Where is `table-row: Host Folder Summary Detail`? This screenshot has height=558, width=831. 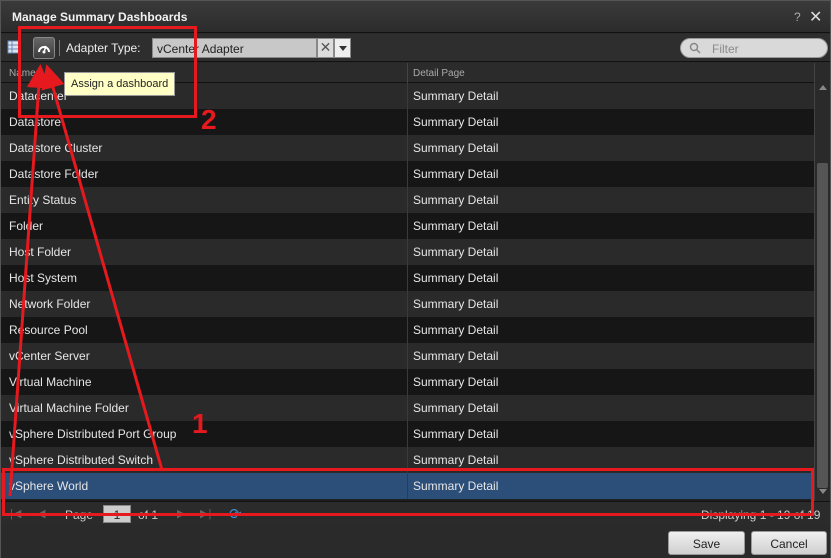
table-row: Host Folder Summary Detail is located at coordinates (407, 252).